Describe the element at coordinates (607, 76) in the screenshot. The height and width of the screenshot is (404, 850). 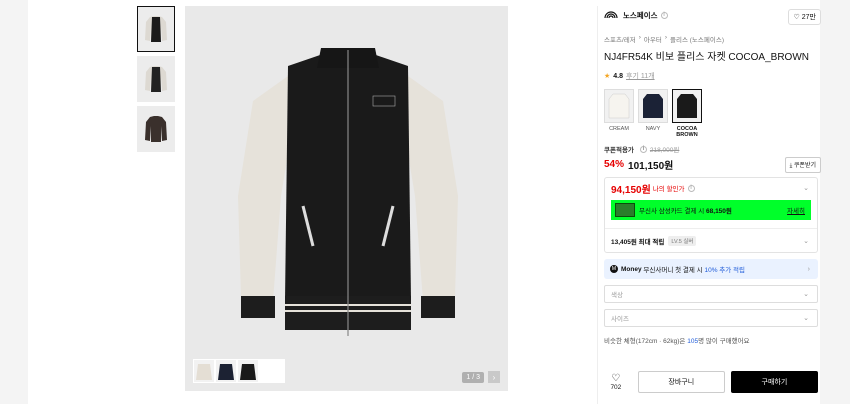
I see `star-icon: ★` at that location.